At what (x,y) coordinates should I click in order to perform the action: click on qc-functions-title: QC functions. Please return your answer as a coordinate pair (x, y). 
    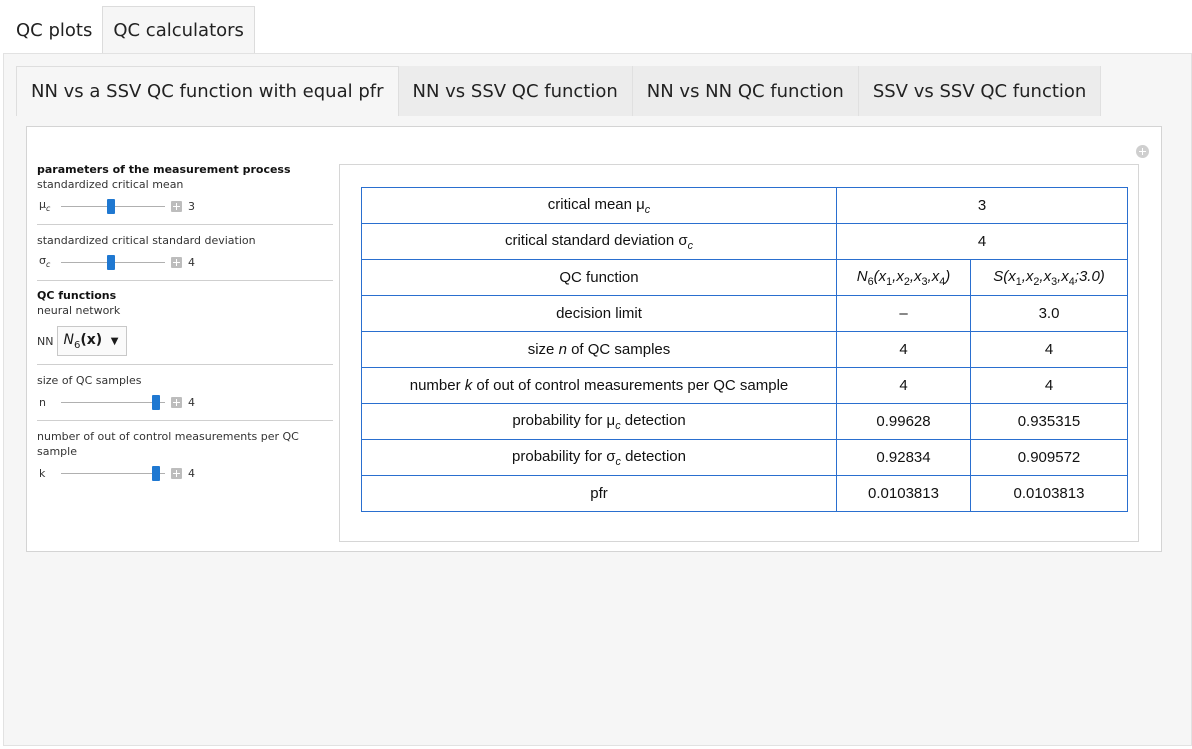
    Looking at the image, I should click on (77, 295).